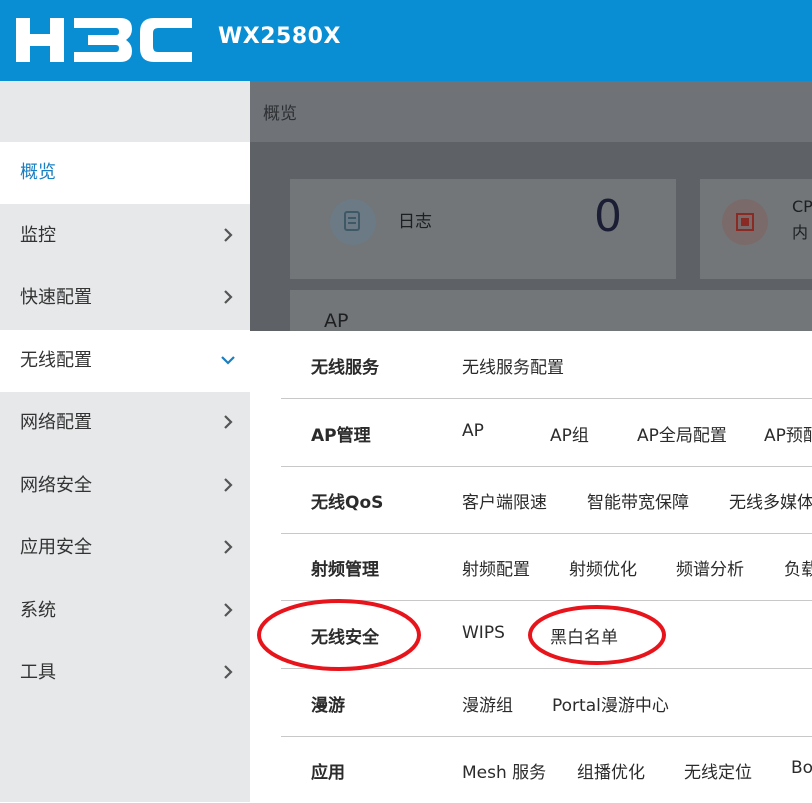 This screenshot has height=803, width=812. Describe the element at coordinates (125, 236) in the screenshot. I see `sidebar-item-monitor: 监控` at that location.